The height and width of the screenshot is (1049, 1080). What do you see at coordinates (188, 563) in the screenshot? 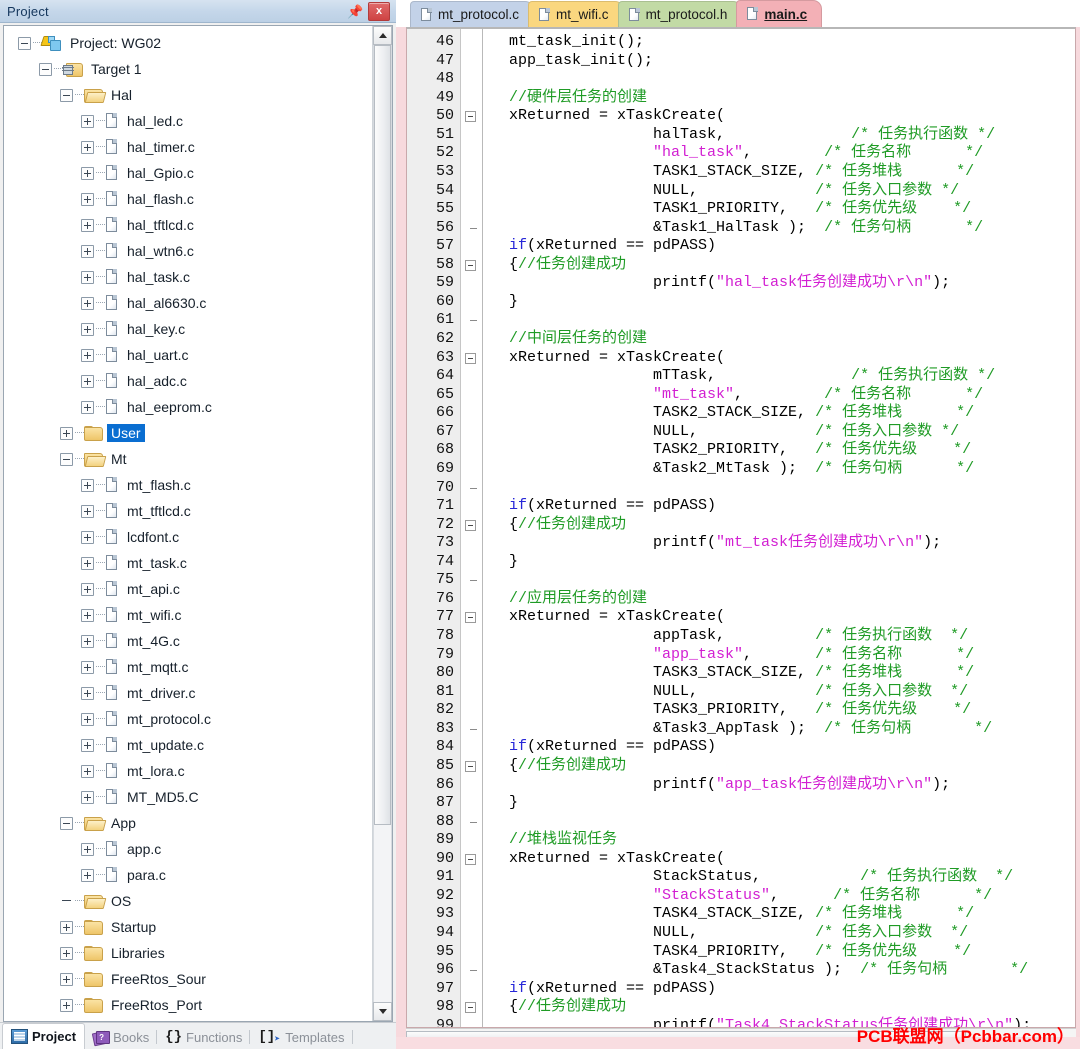
I see `tree-item-mt-task-c: mt_task.c` at bounding box center [188, 563].